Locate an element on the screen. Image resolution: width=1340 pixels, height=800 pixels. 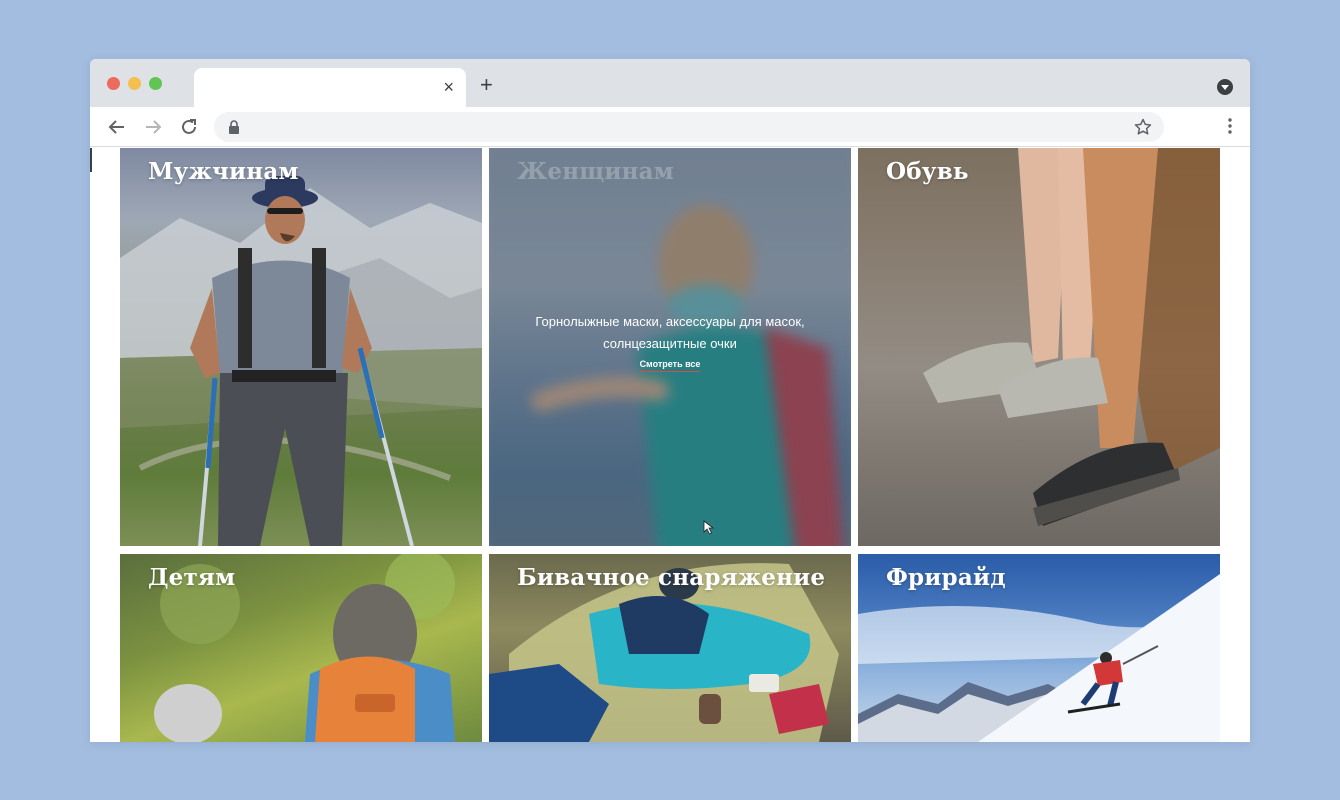
browser-toolbar is located at coordinates (670, 127).